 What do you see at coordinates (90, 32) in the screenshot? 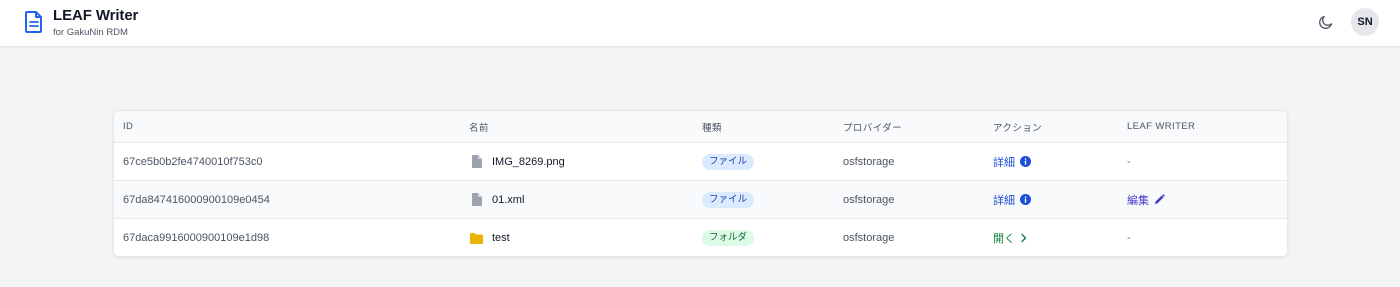
I see `app-subtitle: for GakuNin RDM` at bounding box center [90, 32].